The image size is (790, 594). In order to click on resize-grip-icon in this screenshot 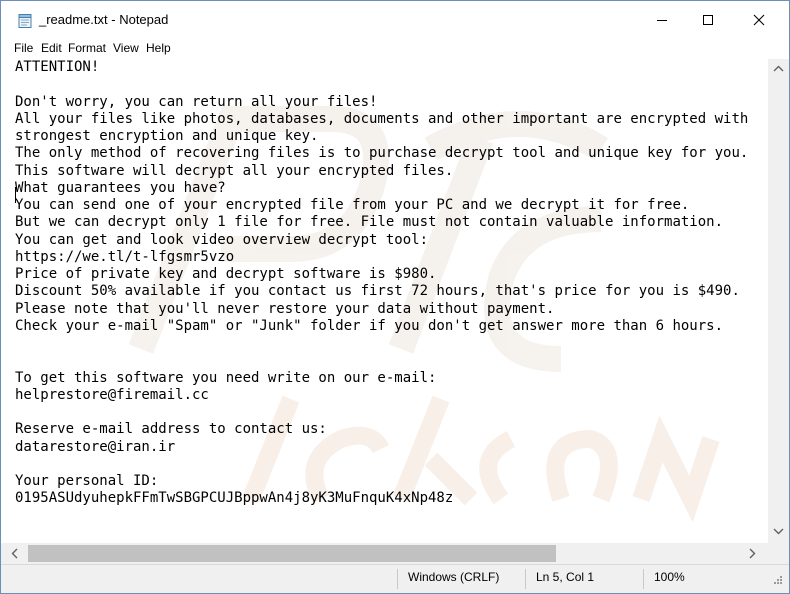, I will do `click(777, 581)`.